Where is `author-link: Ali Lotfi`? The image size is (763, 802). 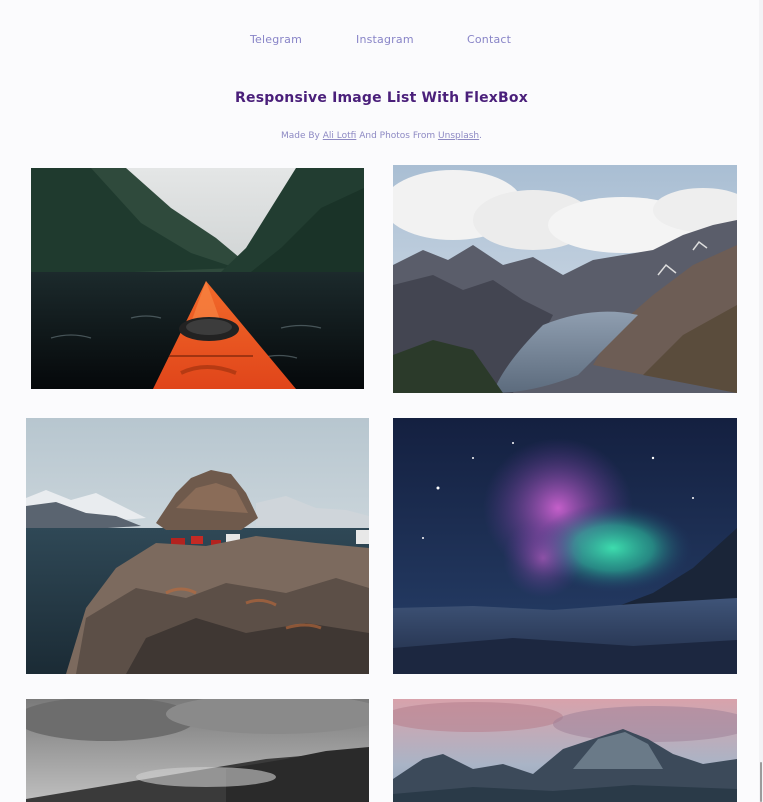 author-link: Ali Lotfi is located at coordinates (340, 136).